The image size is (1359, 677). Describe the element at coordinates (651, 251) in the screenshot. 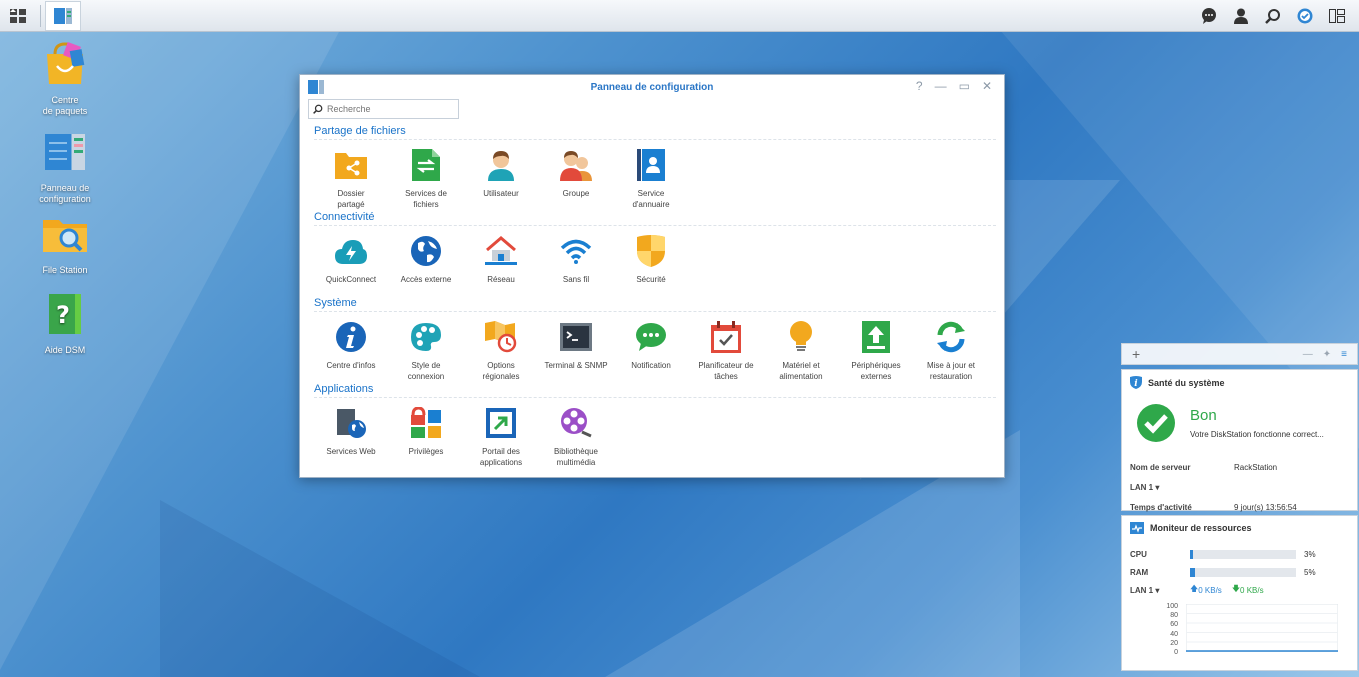

I see `shield-icon` at that location.